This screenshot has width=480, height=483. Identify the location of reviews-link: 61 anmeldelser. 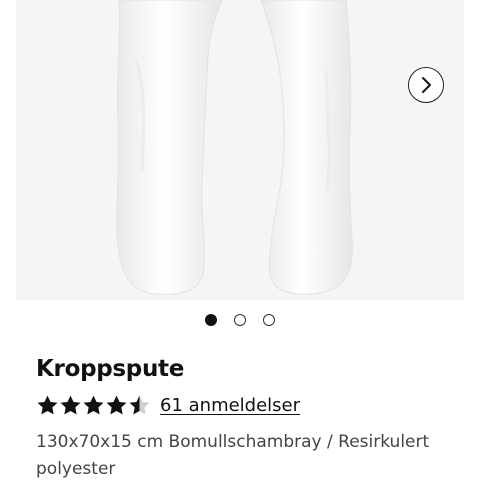
(230, 405).